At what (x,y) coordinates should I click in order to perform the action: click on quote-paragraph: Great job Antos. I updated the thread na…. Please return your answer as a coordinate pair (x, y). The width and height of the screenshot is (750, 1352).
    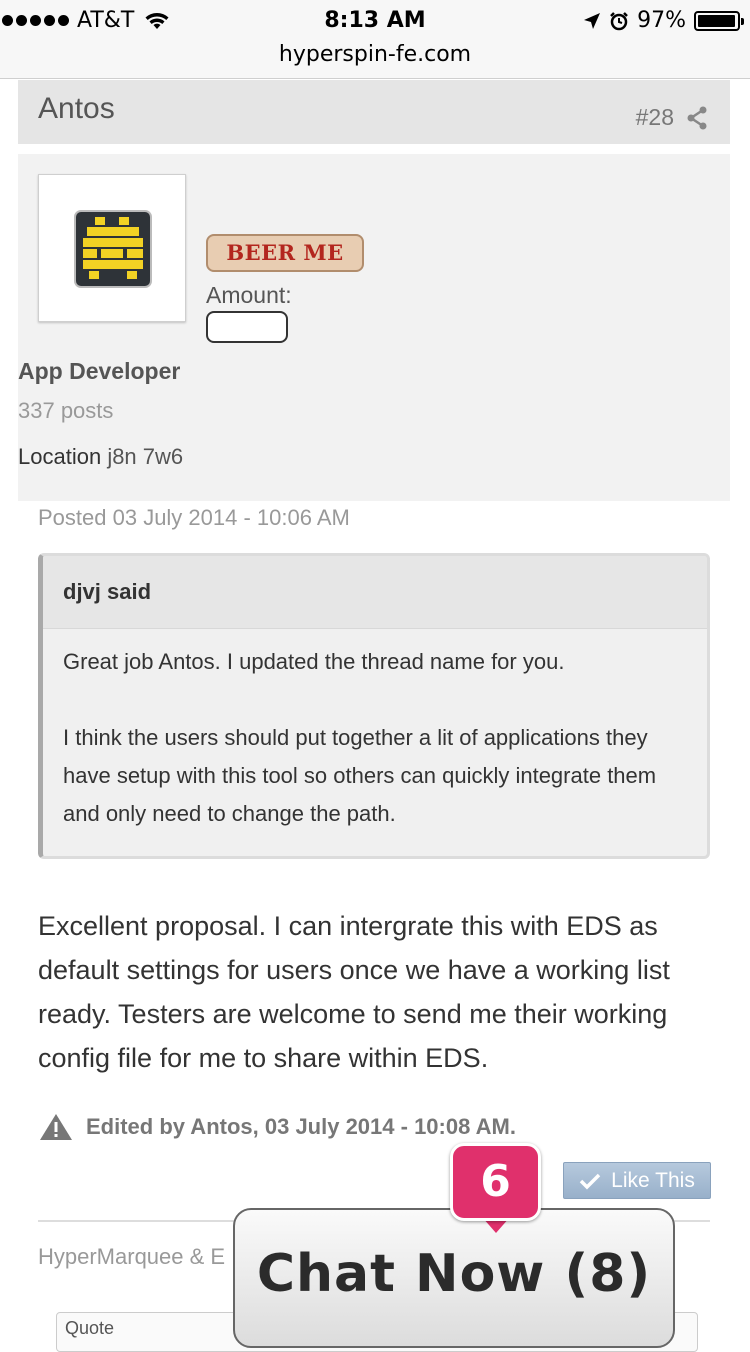
    Looking at the image, I should click on (314, 661).